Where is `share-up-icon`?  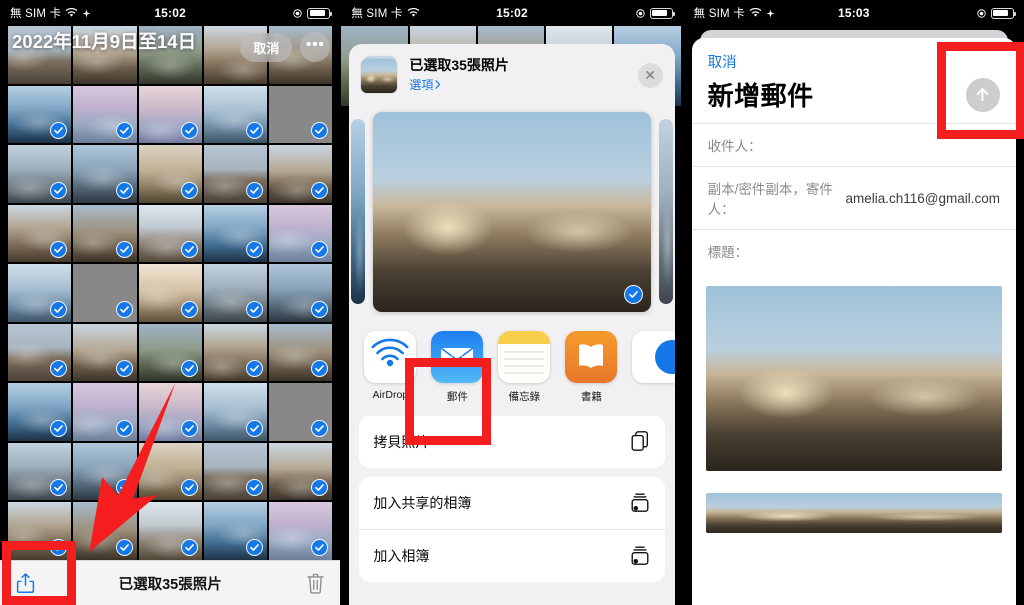
share-up-icon is located at coordinates (25, 583).